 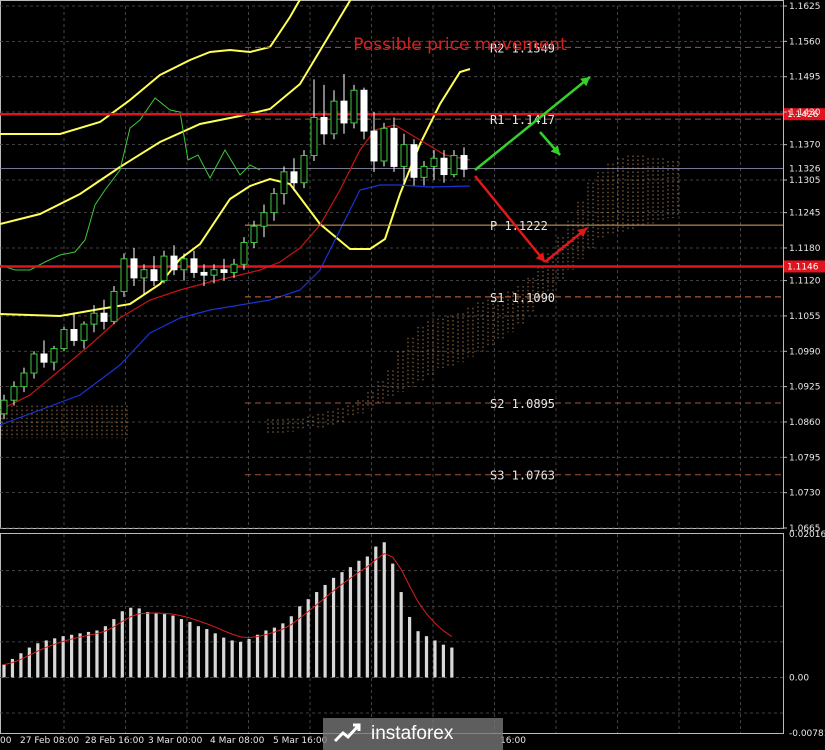 What do you see at coordinates (347, 733) in the screenshot?
I see `instaforex-logo-icon` at bounding box center [347, 733].